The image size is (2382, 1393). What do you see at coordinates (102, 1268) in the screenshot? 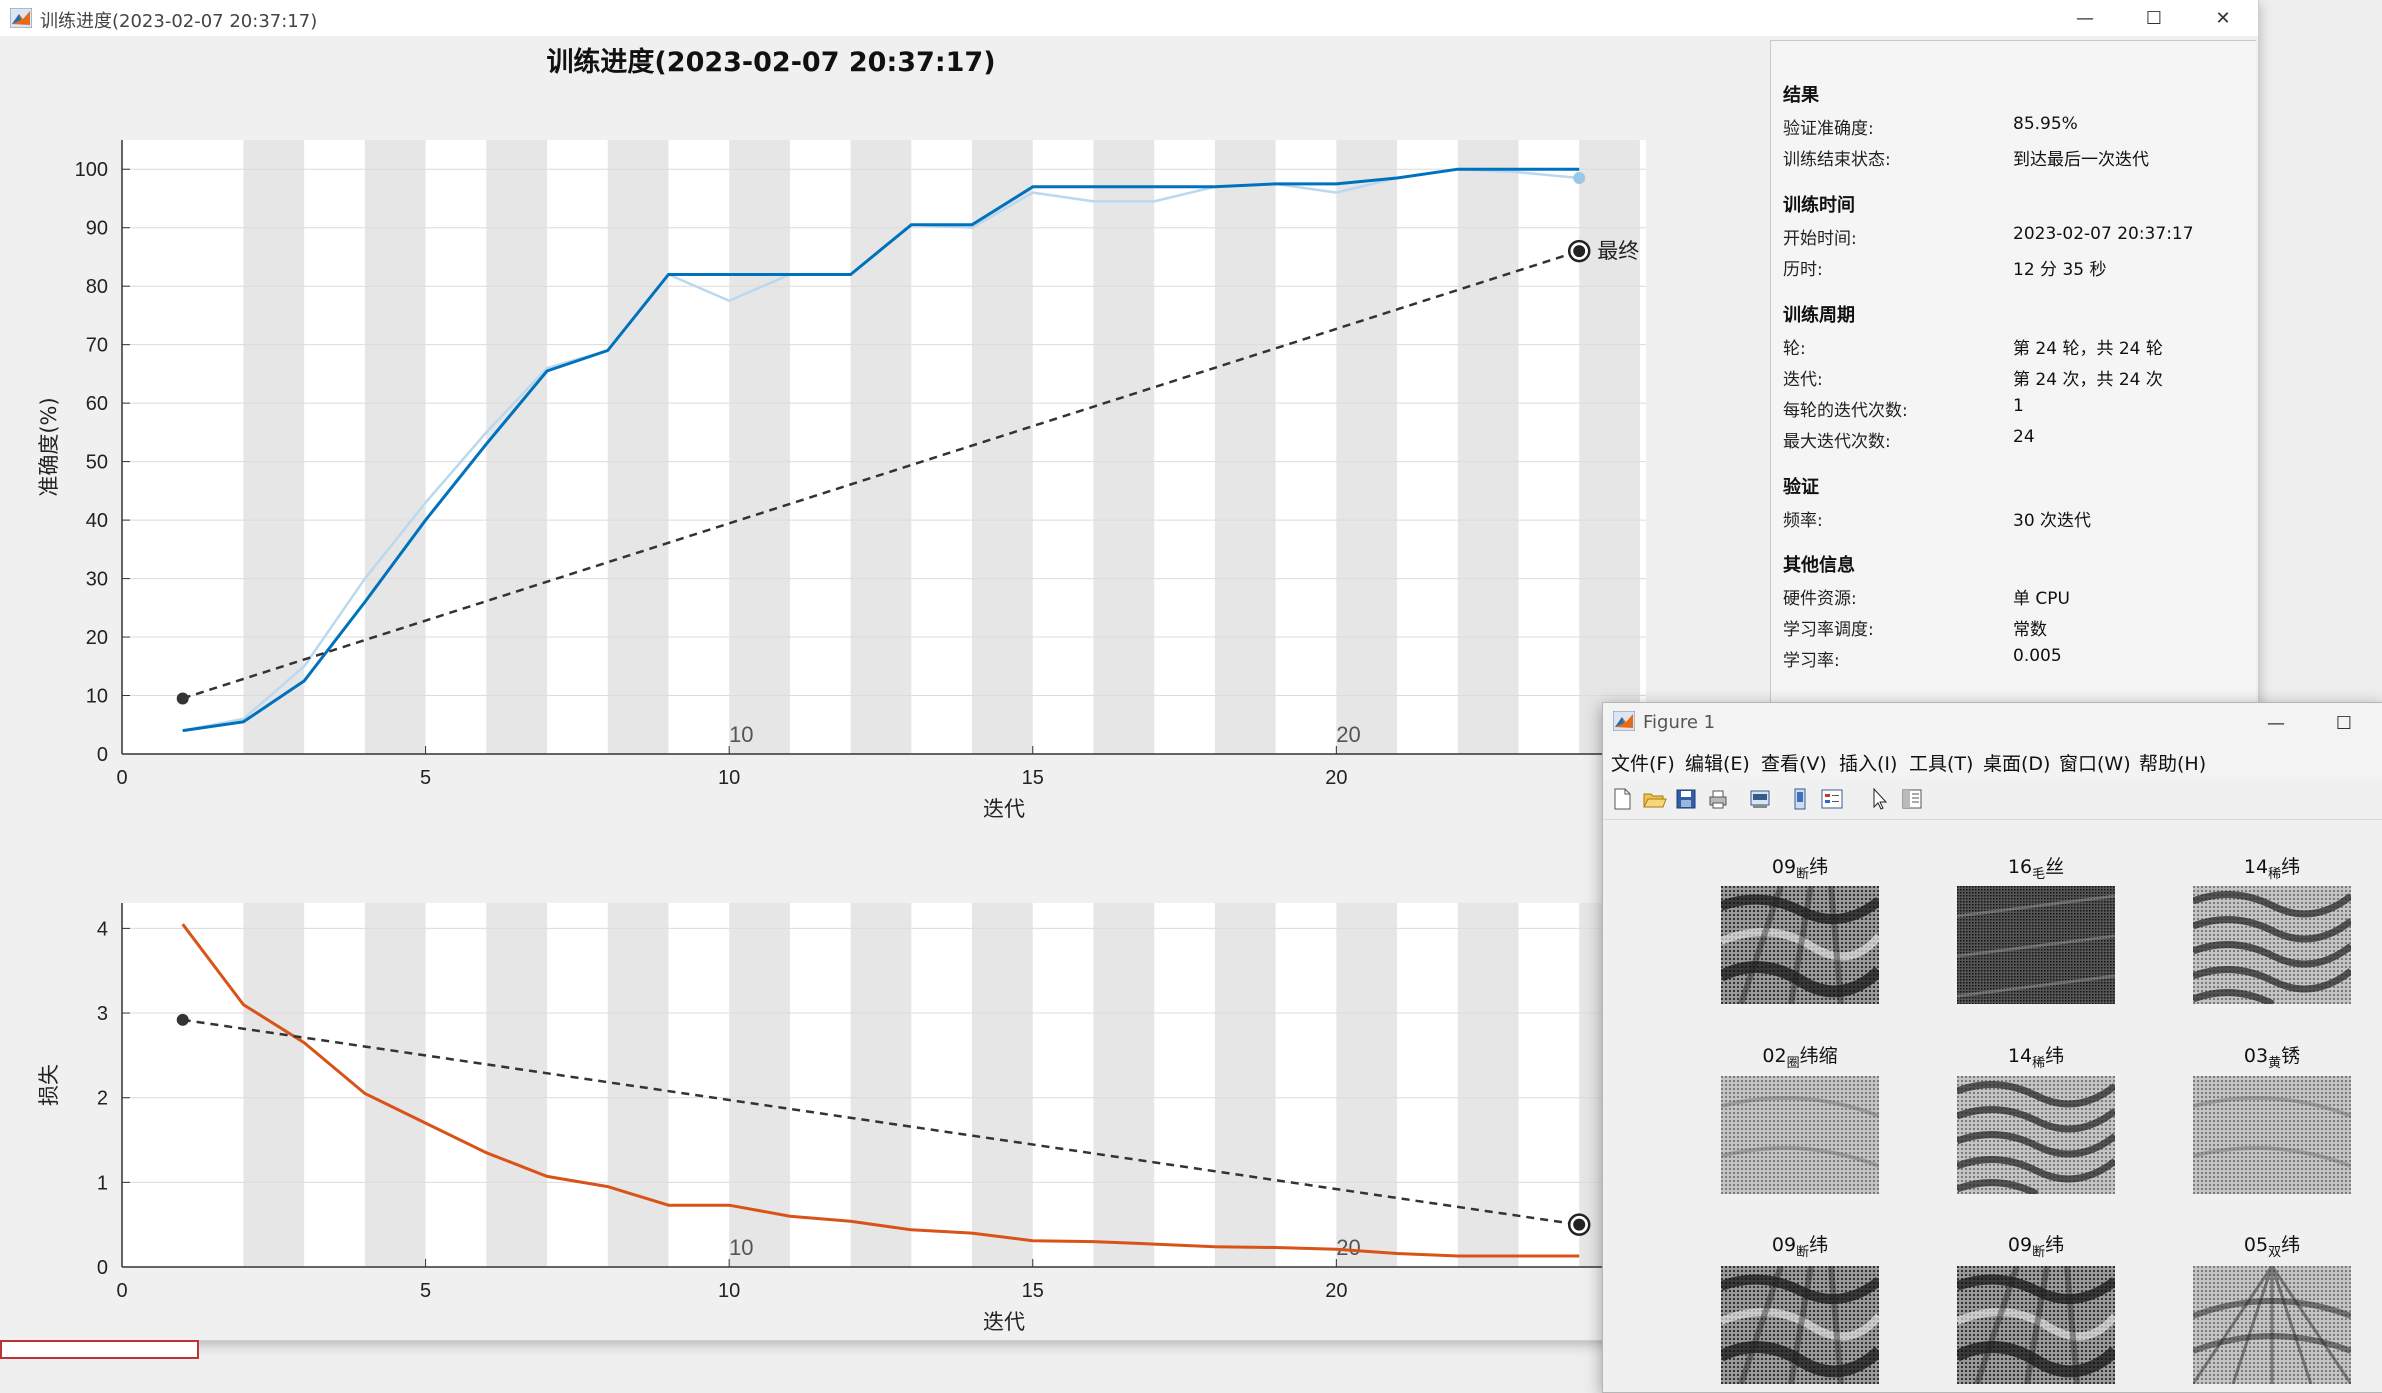
I see `y-tick-label: 0` at bounding box center [102, 1268].